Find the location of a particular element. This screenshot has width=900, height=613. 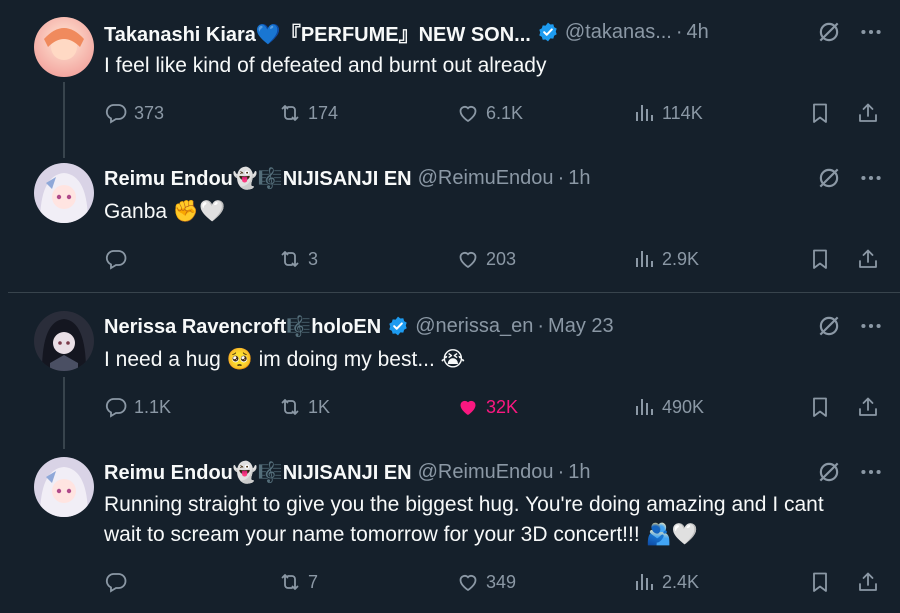

timestamp: May 23 is located at coordinates (581, 326).